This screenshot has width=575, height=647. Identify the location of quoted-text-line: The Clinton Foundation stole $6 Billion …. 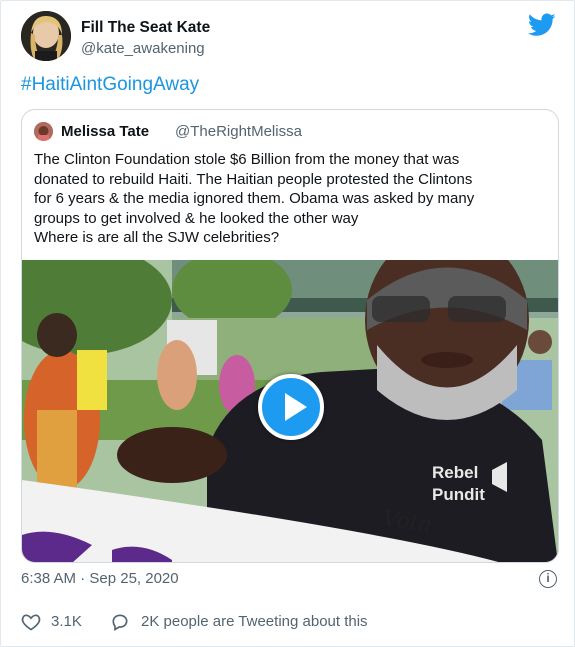
(247, 159).